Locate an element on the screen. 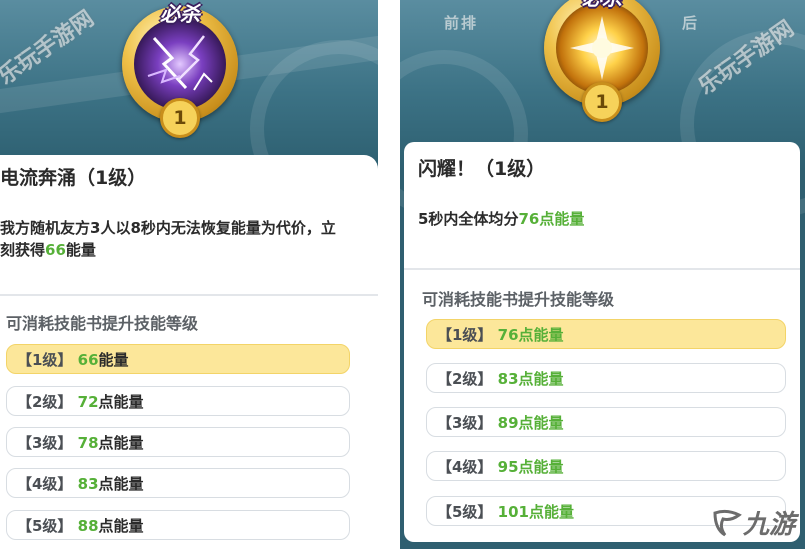 The height and width of the screenshot is (549, 805). site-logo: 九游 is located at coordinates (768, 525).